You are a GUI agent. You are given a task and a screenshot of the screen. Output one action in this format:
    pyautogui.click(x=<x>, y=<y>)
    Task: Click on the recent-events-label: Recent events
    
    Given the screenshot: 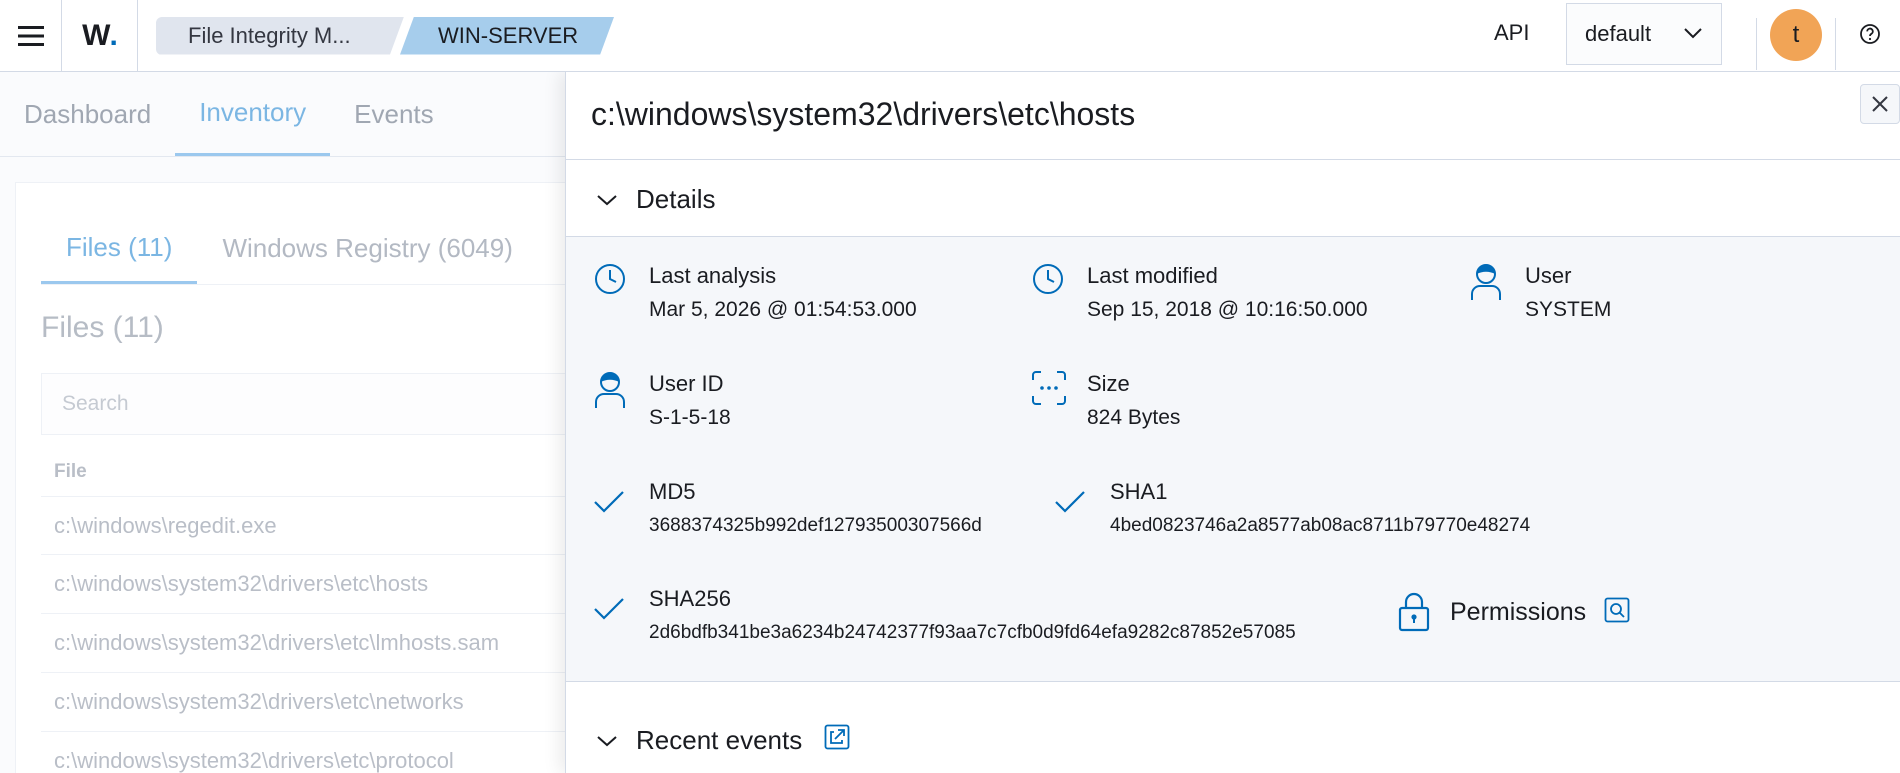 What is the action you would take?
    pyautogui.click(x=719, y=740)
    